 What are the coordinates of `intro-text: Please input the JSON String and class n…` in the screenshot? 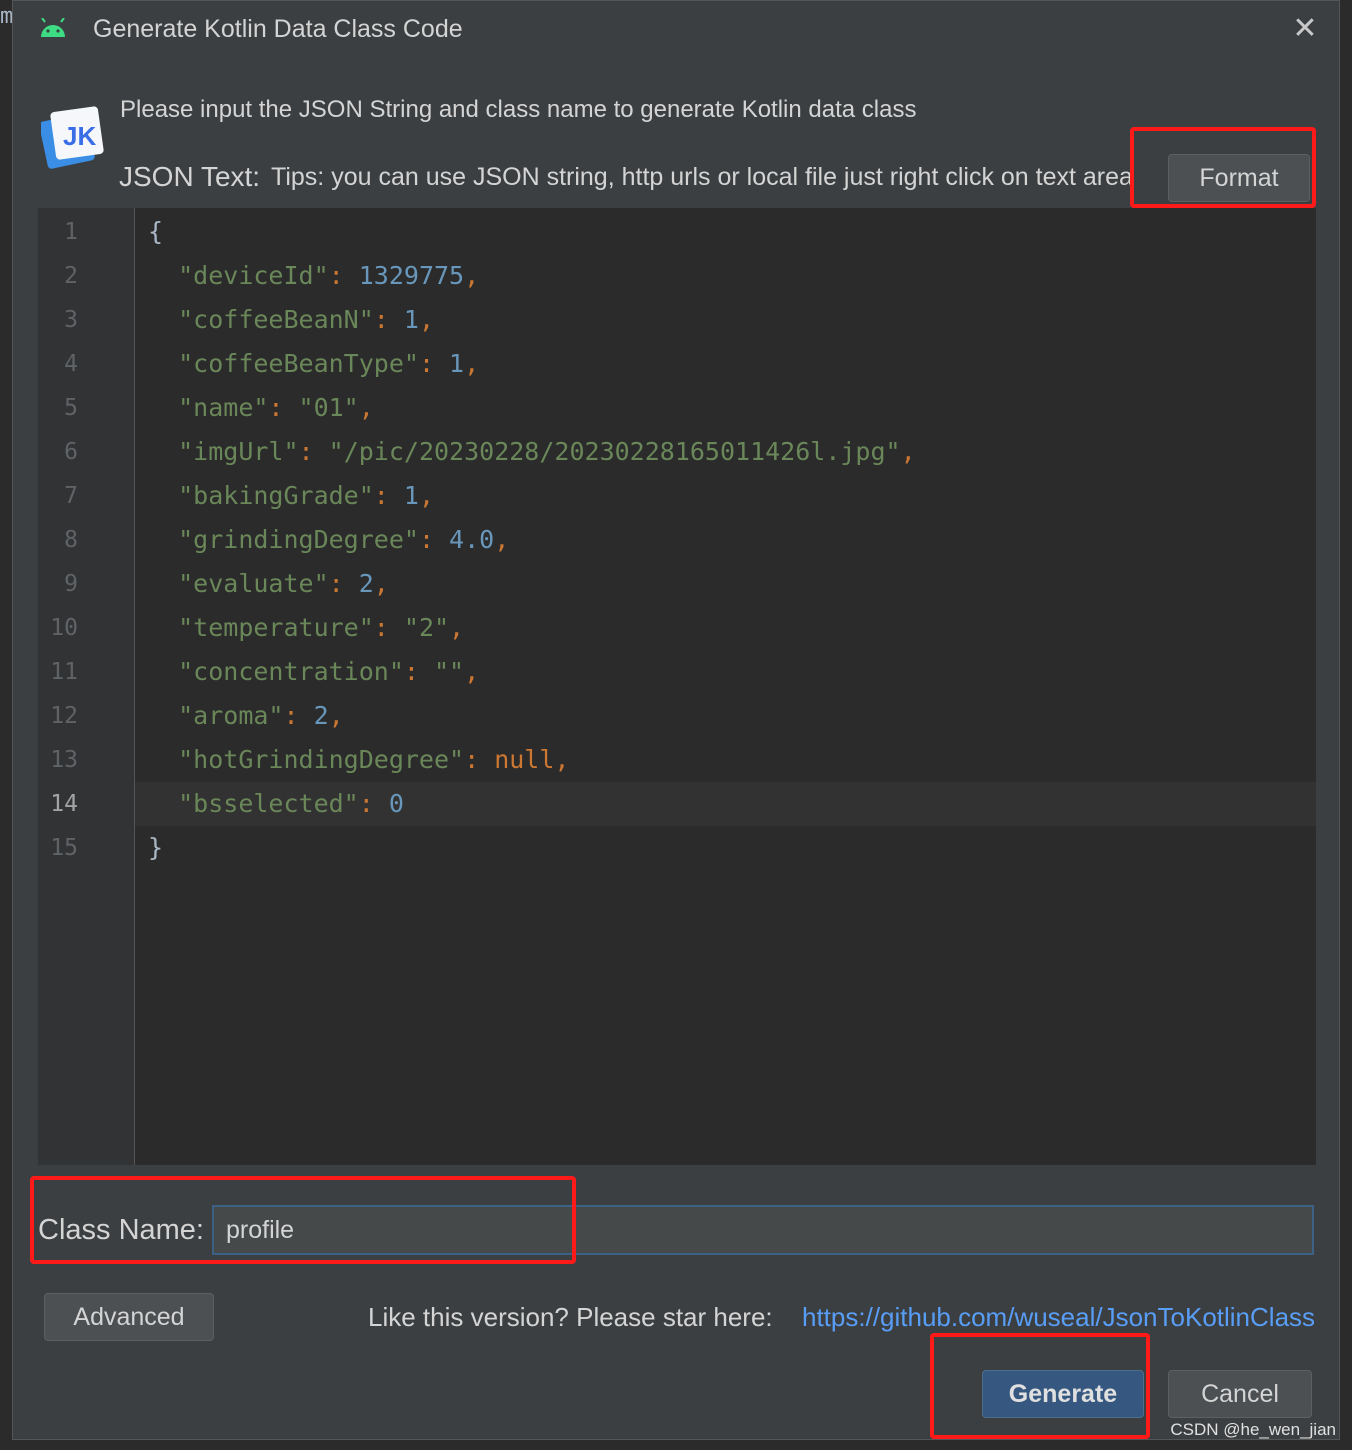 It's located at (518, 109).